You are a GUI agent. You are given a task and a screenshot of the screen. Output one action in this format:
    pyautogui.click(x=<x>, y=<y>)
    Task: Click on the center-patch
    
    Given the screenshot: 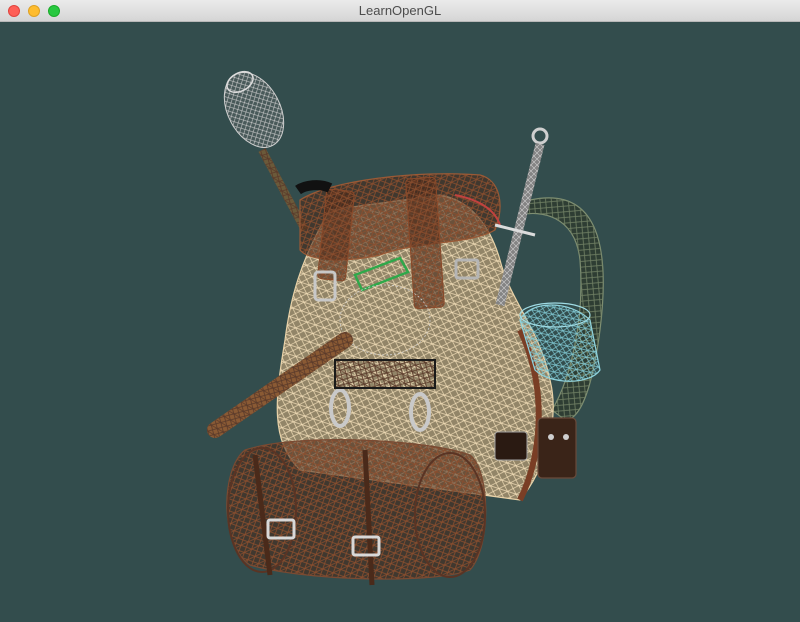 What is the action you would take?
    pyautogui.click(x=385, y=374)
    